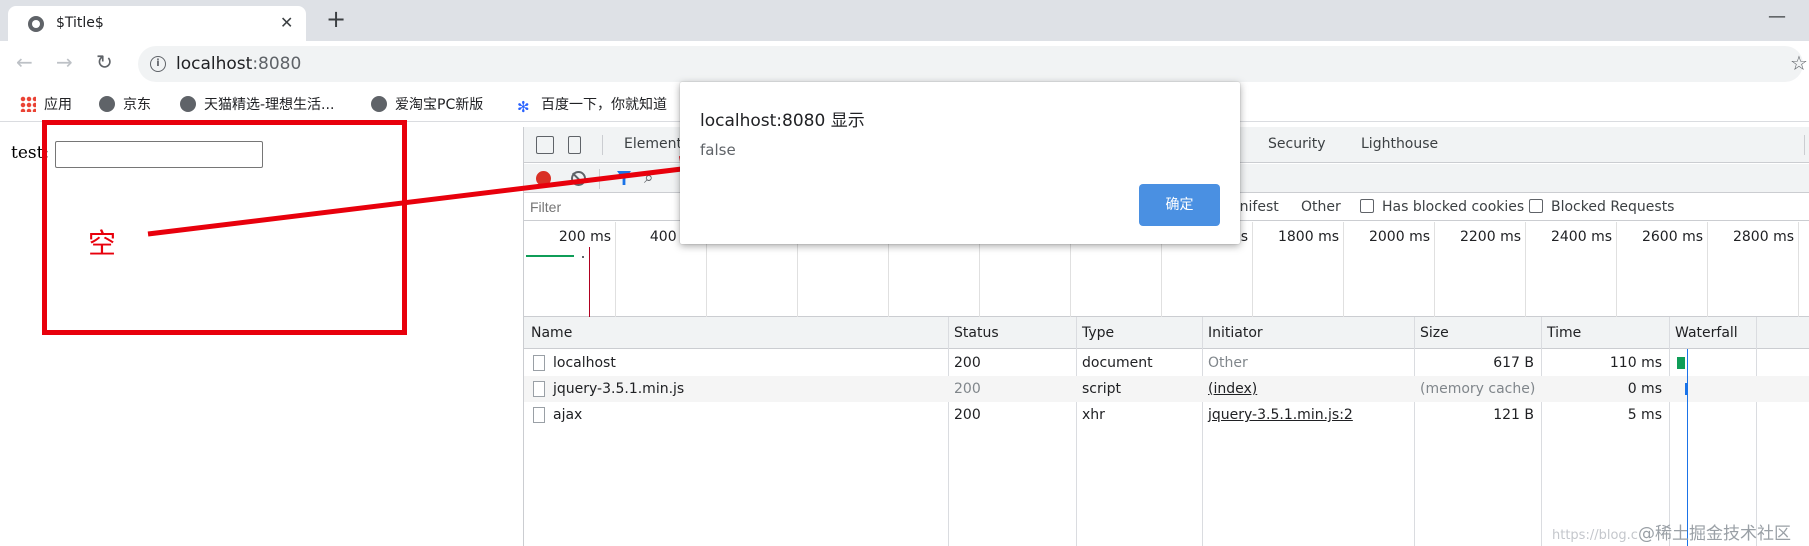  I want to click on overview-time-label: 2000 ms, so click(1399, 237).